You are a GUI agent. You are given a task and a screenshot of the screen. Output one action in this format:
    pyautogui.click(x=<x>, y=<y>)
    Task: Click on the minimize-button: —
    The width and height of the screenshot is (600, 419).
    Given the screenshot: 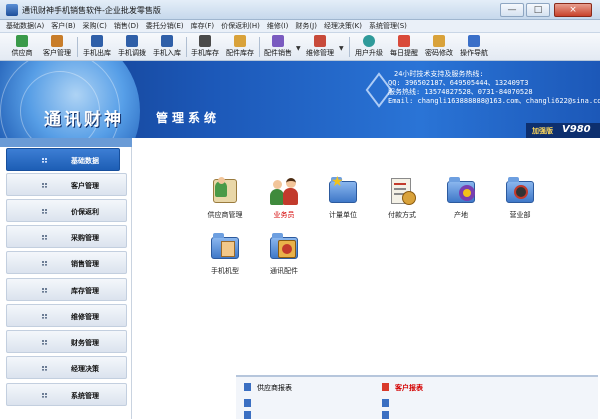 What is the action you would take?
    pyautogui.click(x=512, y=10)
    